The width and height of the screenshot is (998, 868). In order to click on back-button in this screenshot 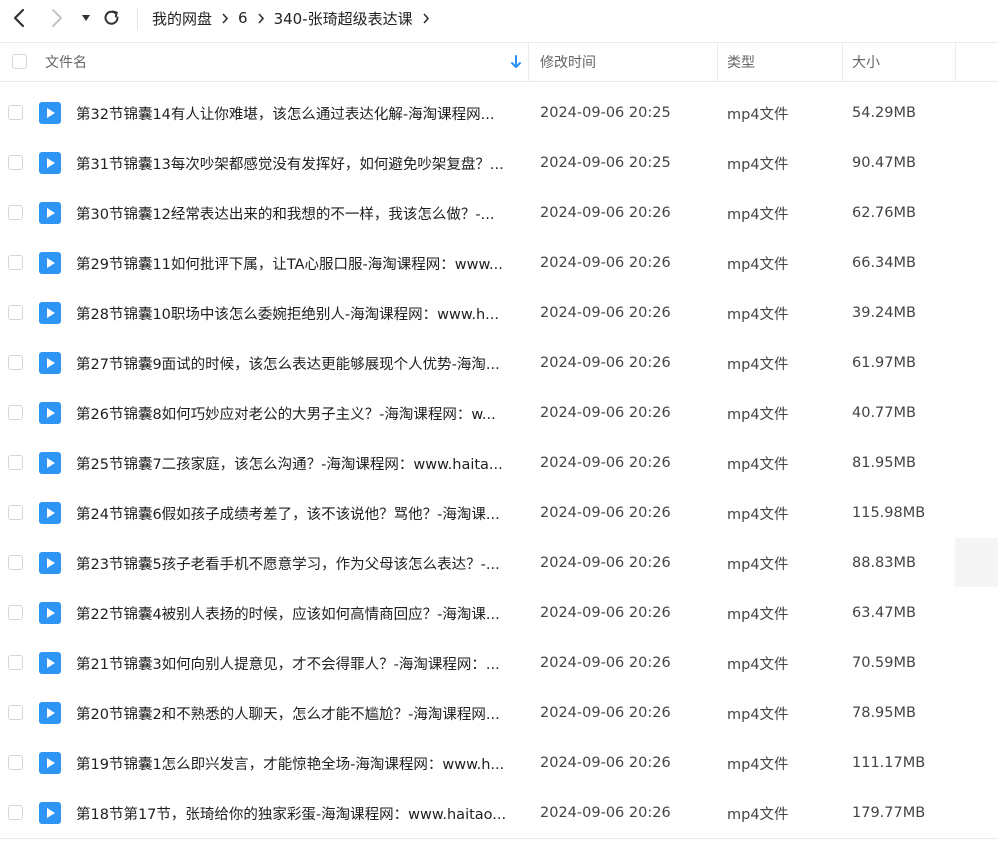, I will do `click(19, 18)`.